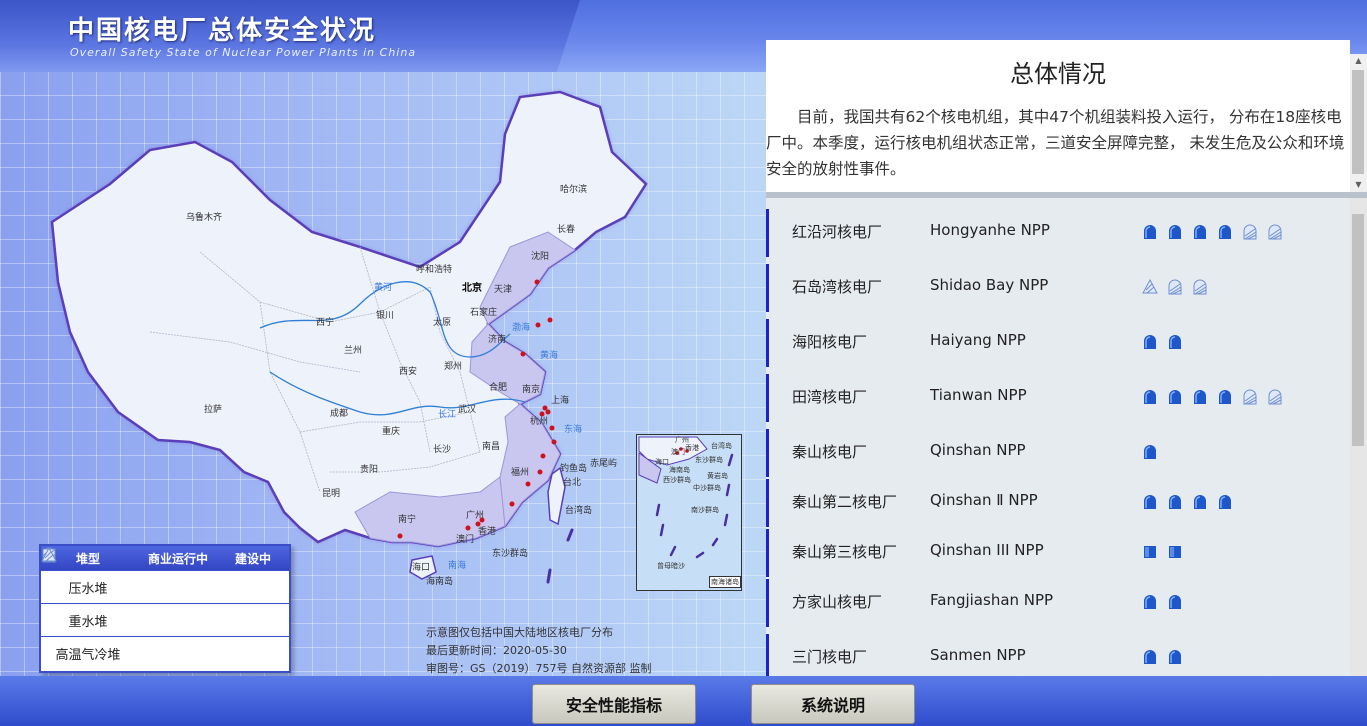 Image resolution: width=1367 pixels, height=726 pixels. Describe the element at coordinates (521, 328) in the screenshot. I see `sea-label: 渤海` at that location.